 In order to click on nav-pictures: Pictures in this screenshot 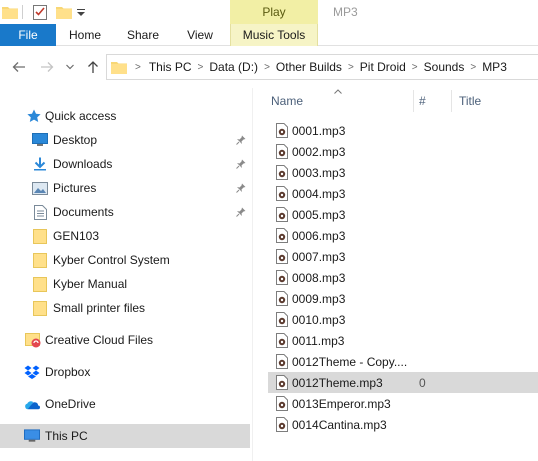, I will do `click(125, 188)`.